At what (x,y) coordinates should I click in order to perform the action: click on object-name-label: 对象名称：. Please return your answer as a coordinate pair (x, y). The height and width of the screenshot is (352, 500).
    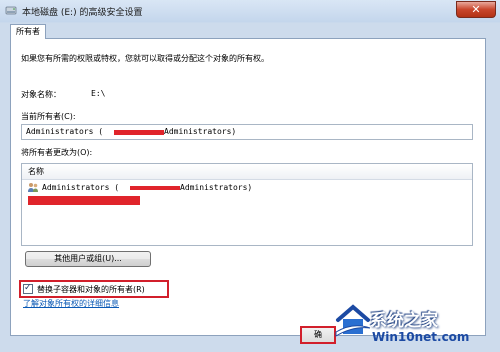
    Looking at the image, I should click on (41, 94).